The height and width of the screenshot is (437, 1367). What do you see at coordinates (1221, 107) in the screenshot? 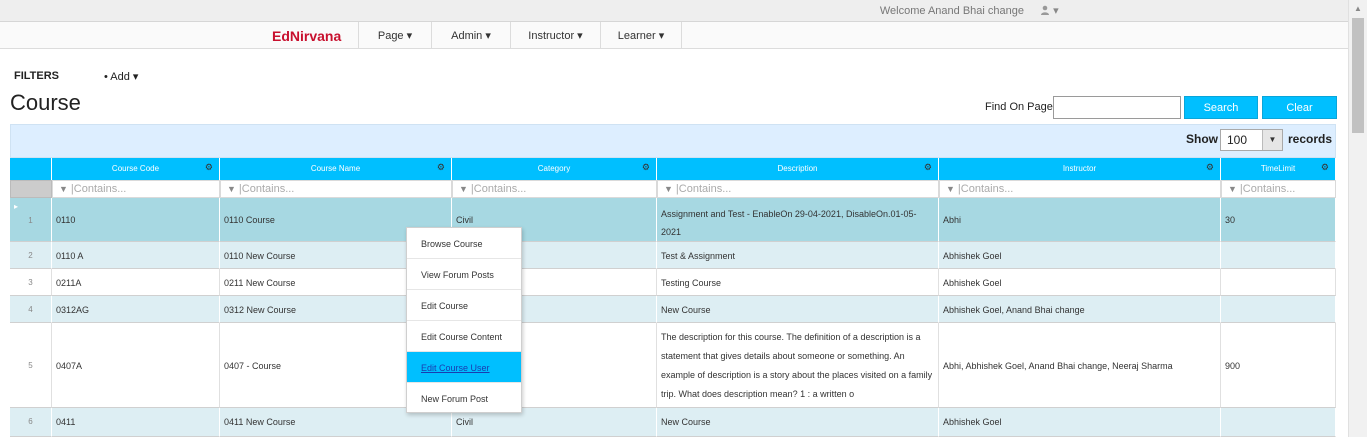
I see `search-button: Search` at bounding box center [1221, 107].